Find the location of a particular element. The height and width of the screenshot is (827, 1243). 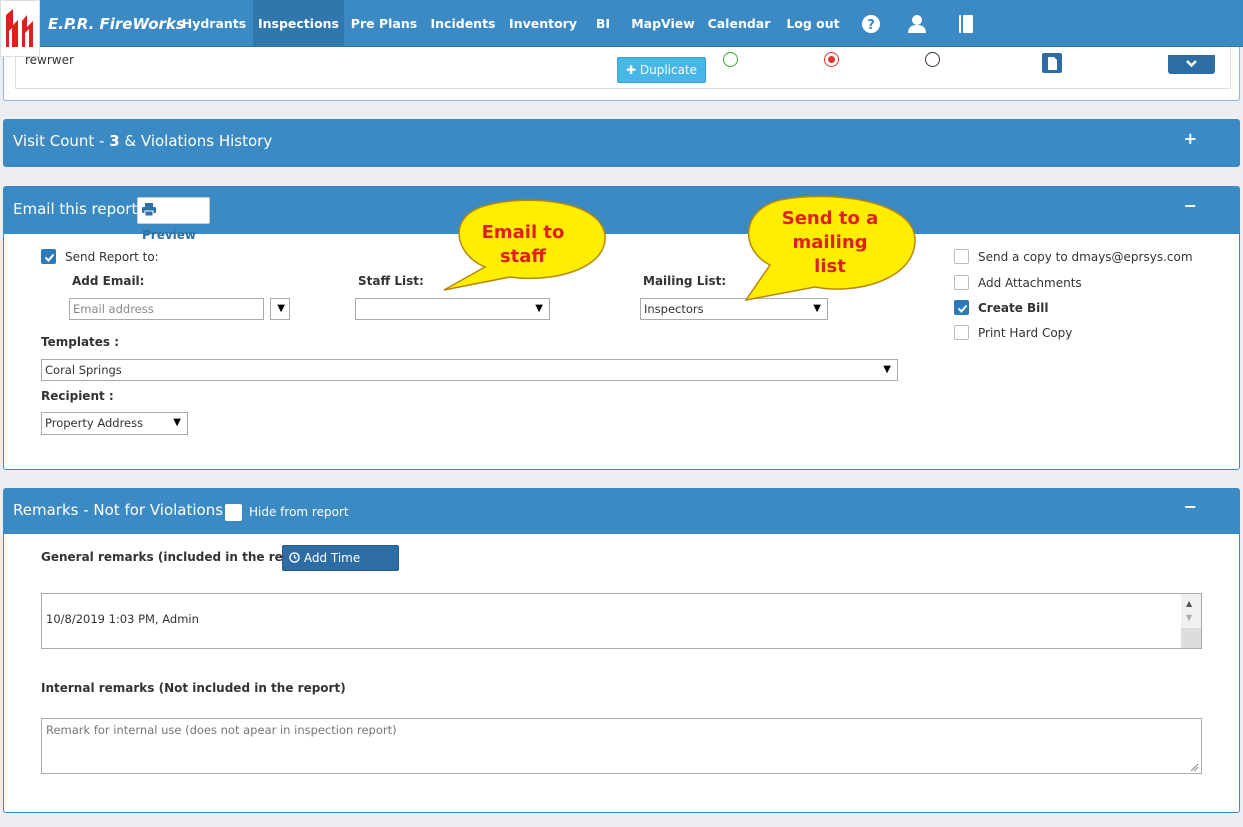

scroll-down-icon: ▼ is located at coordinates (1189, 617).